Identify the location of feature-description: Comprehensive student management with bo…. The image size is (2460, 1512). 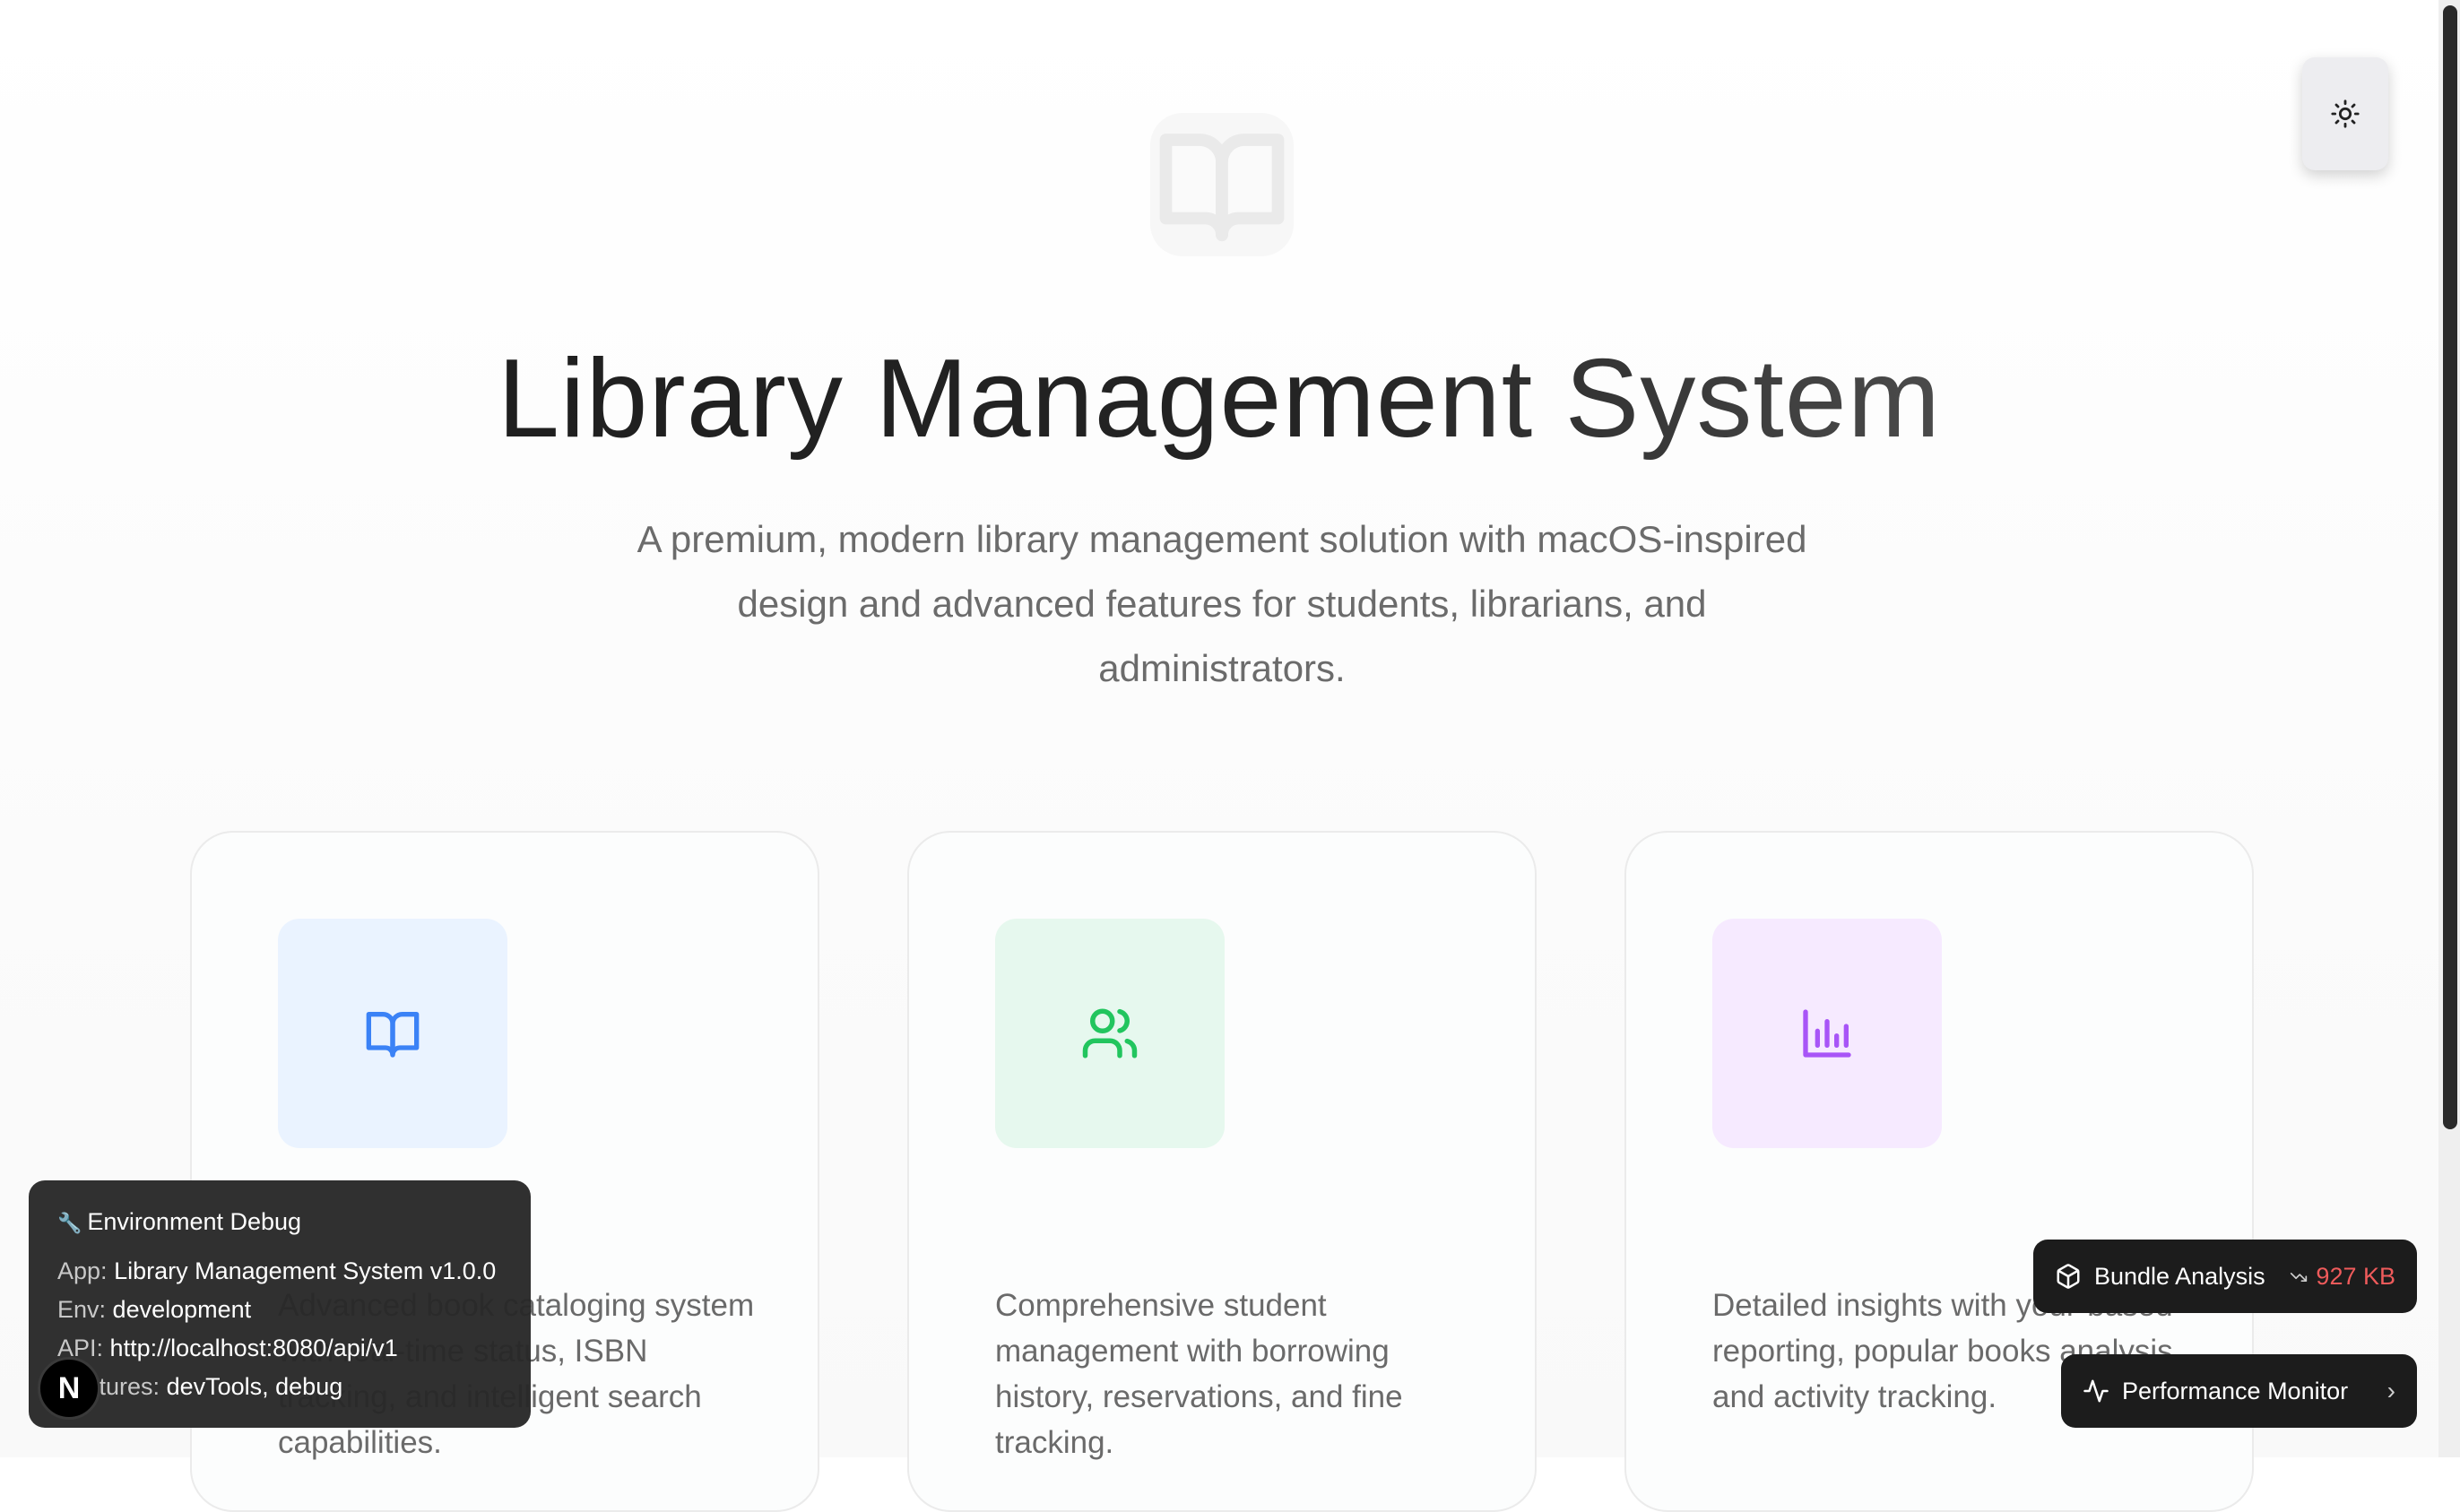
(1199, 1374).